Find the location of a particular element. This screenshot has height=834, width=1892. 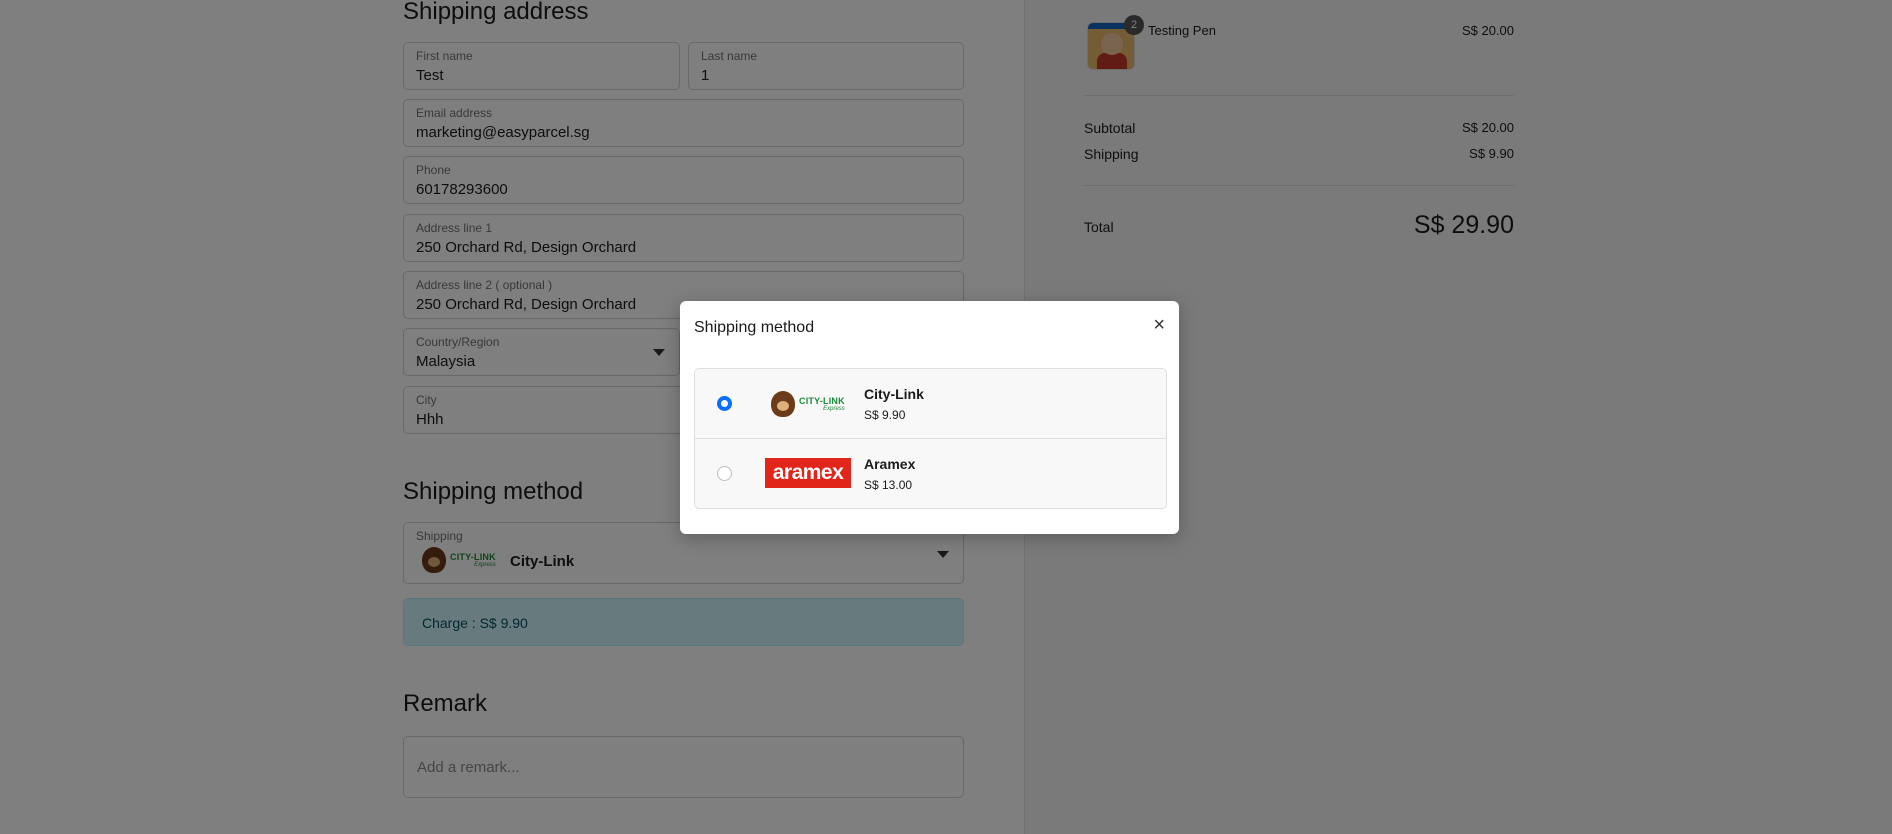

radio-aramex is located at coordinates (724, 473).